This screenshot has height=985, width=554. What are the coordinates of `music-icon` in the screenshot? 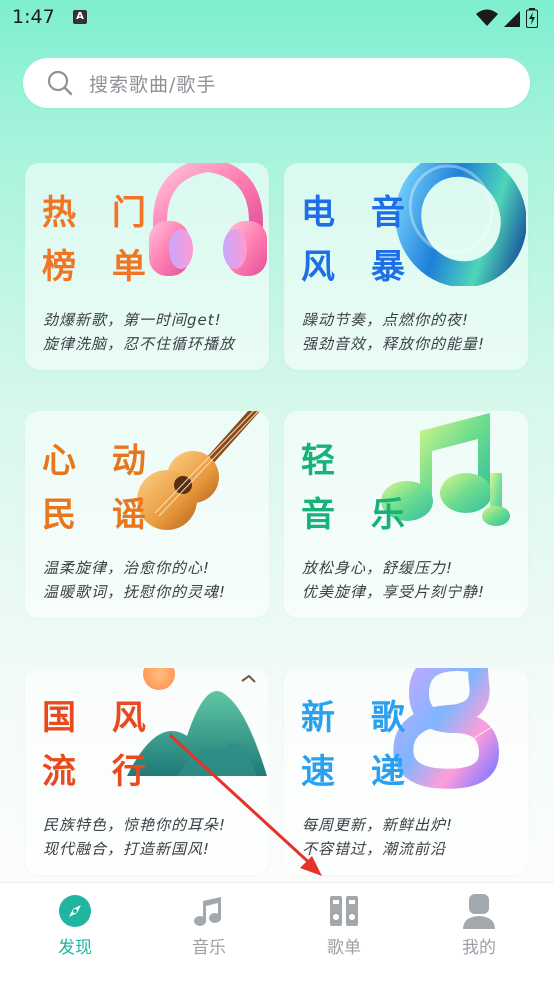 It's located at (207, 911).